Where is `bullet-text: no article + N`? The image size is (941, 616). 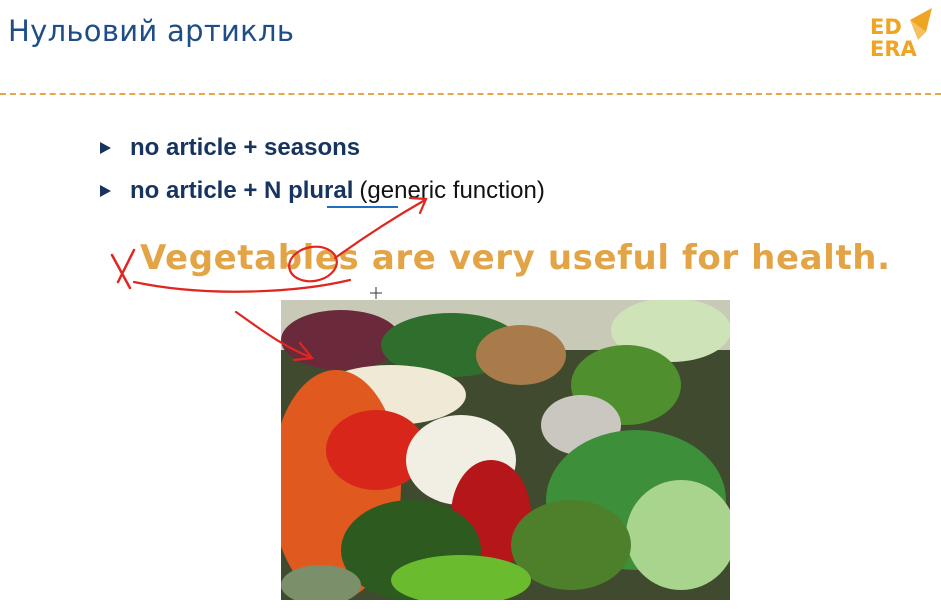 bullet-text: no article + N is located at coordinates (206, 190).